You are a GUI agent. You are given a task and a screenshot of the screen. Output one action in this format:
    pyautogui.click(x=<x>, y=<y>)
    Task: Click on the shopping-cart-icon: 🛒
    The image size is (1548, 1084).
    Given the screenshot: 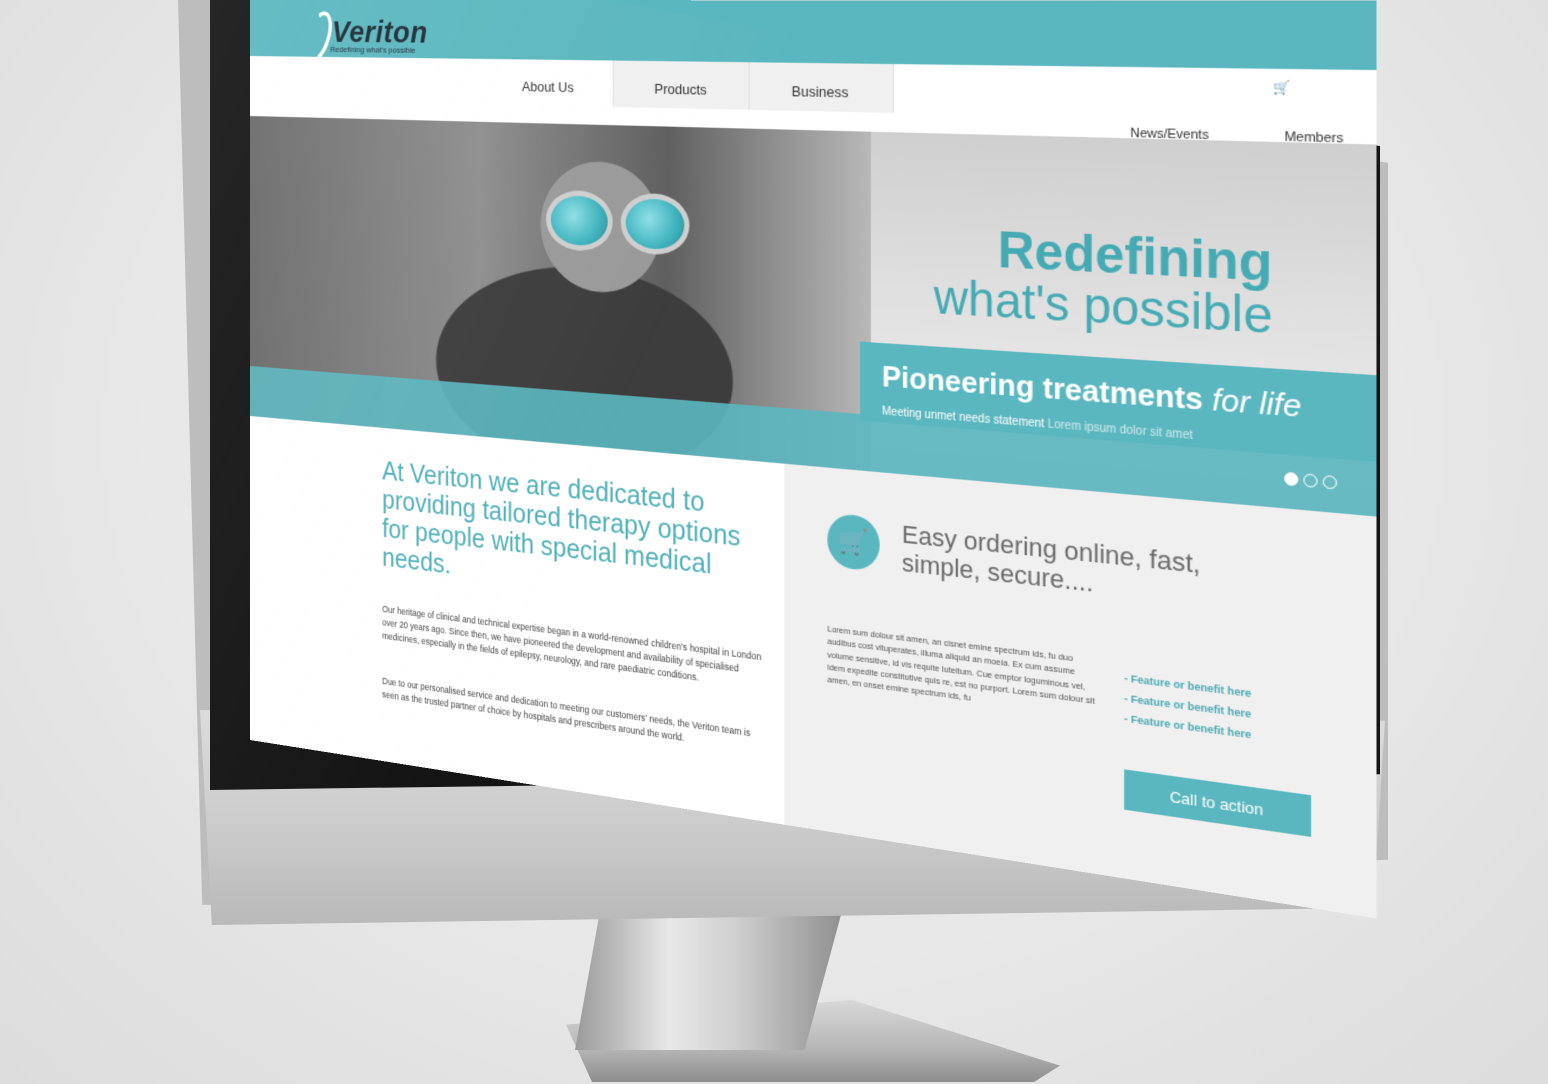 What is the action you would take?
    pyautogui.click(x=853, y=542)
    